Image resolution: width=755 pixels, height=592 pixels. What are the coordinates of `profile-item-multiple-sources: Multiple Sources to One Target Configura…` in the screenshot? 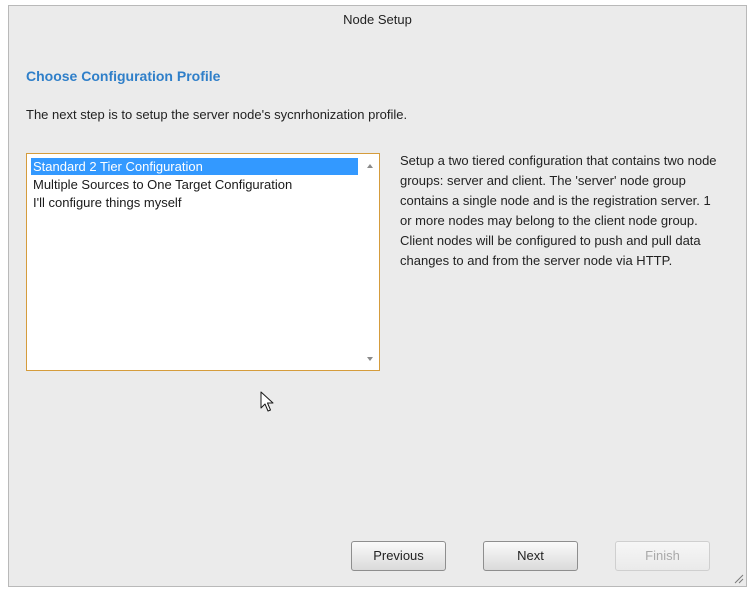 It's located at (194, 184).